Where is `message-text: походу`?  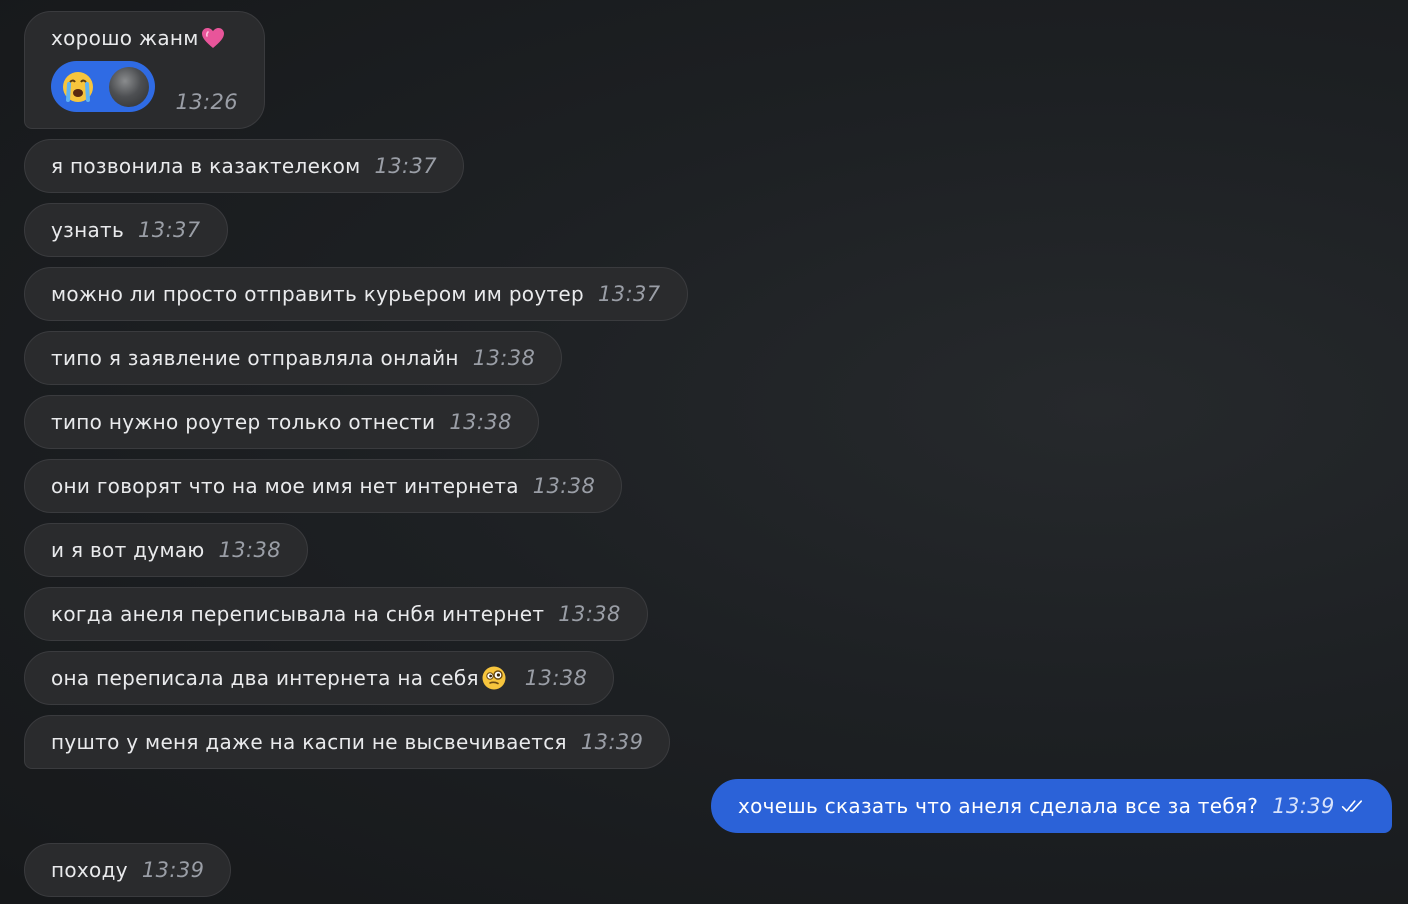 message-text: походу is located at coordinates (89, 870).